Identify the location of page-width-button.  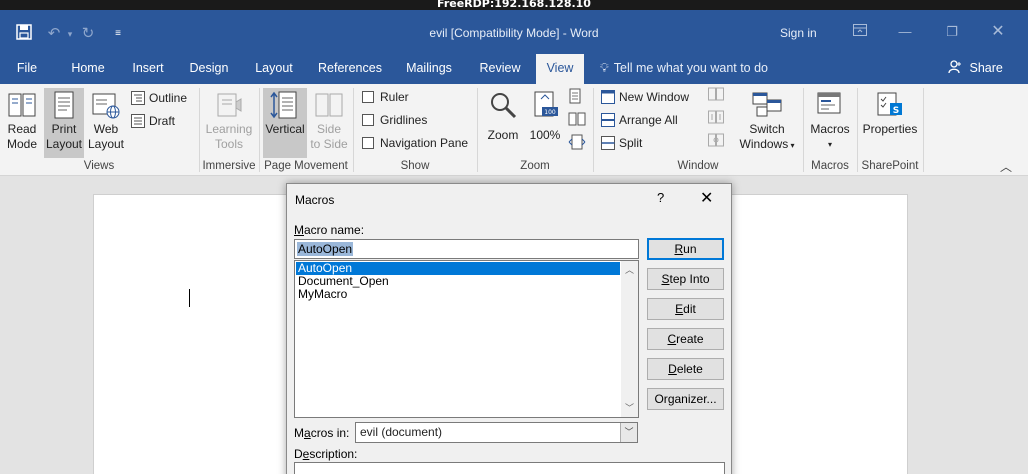
(577, 144).